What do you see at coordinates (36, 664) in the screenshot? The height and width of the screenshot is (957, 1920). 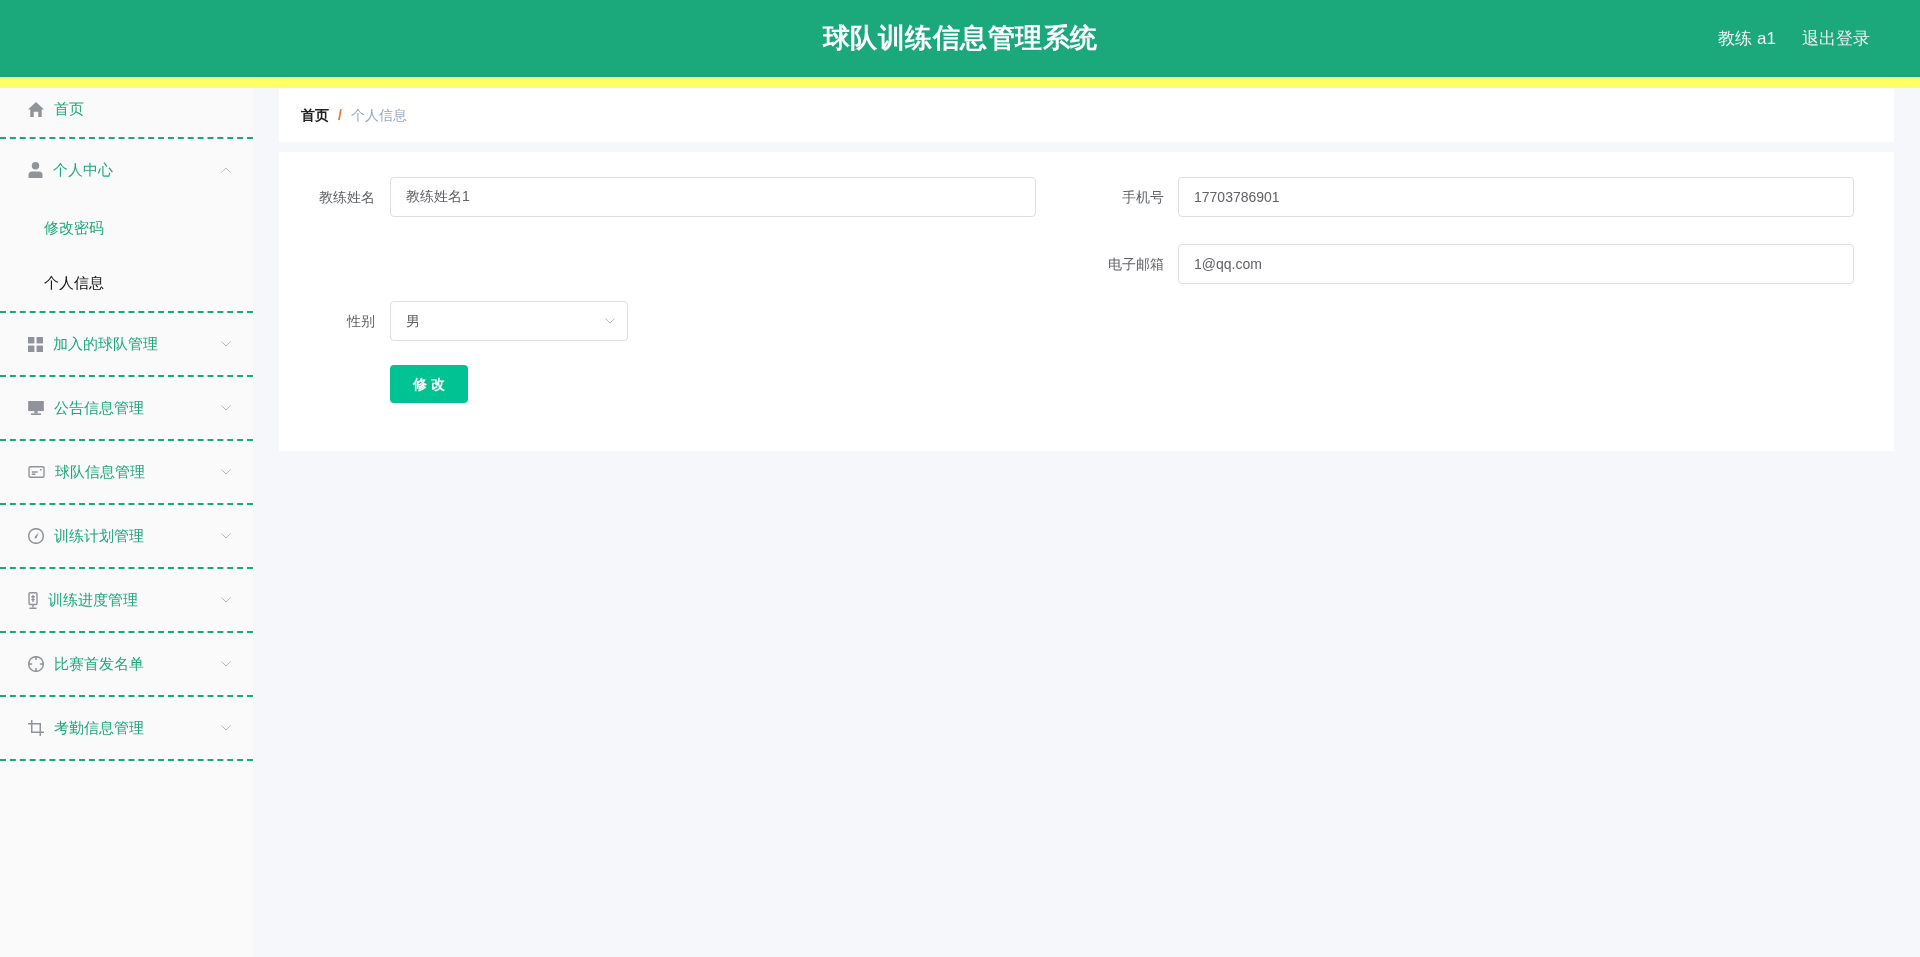 I see `crosshair-icon` at bounding box center [36, 664].